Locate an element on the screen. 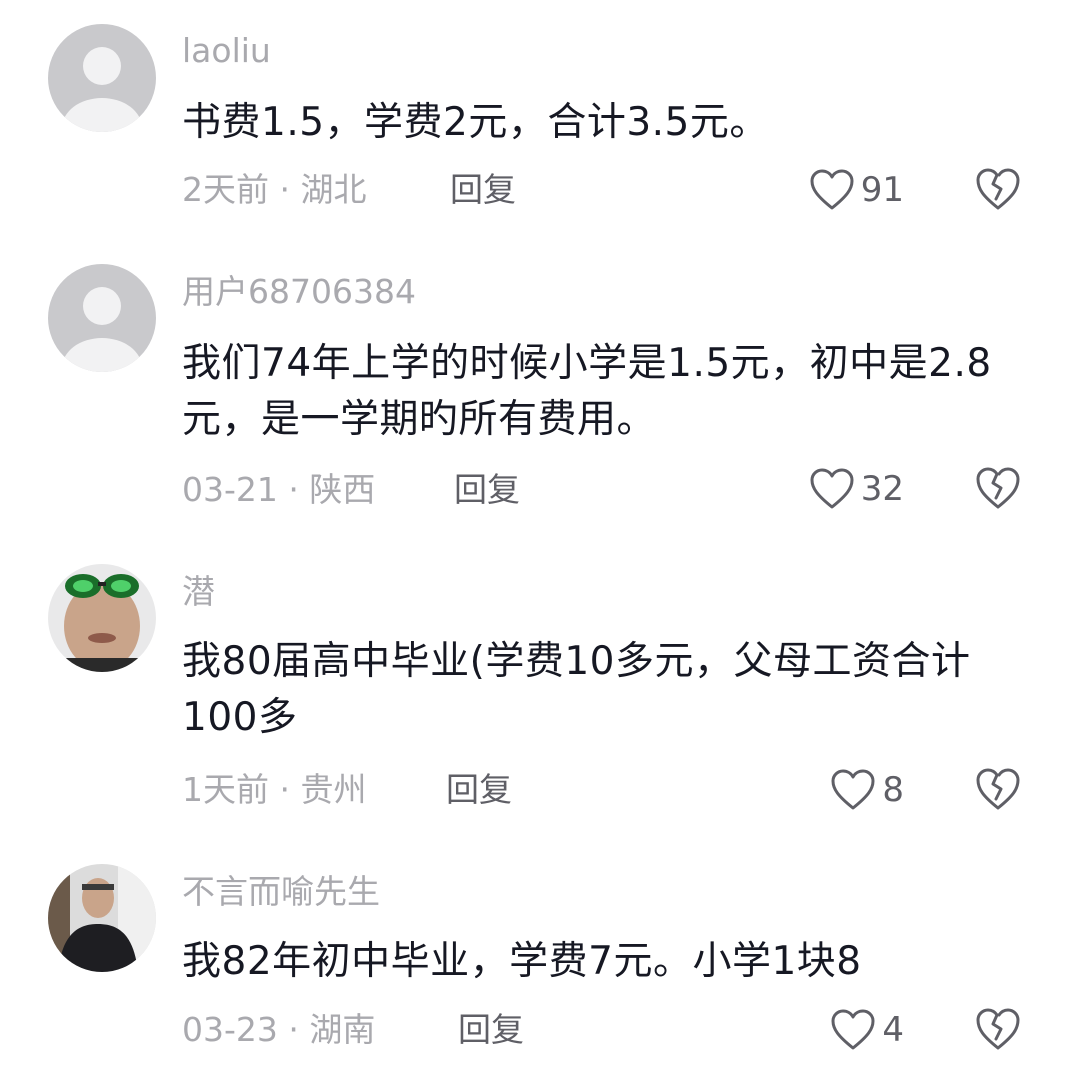 This screenshot has height=1083, width=1080. comment-meta: 03-21 · 陕西 is located at coordinates (278, 490).